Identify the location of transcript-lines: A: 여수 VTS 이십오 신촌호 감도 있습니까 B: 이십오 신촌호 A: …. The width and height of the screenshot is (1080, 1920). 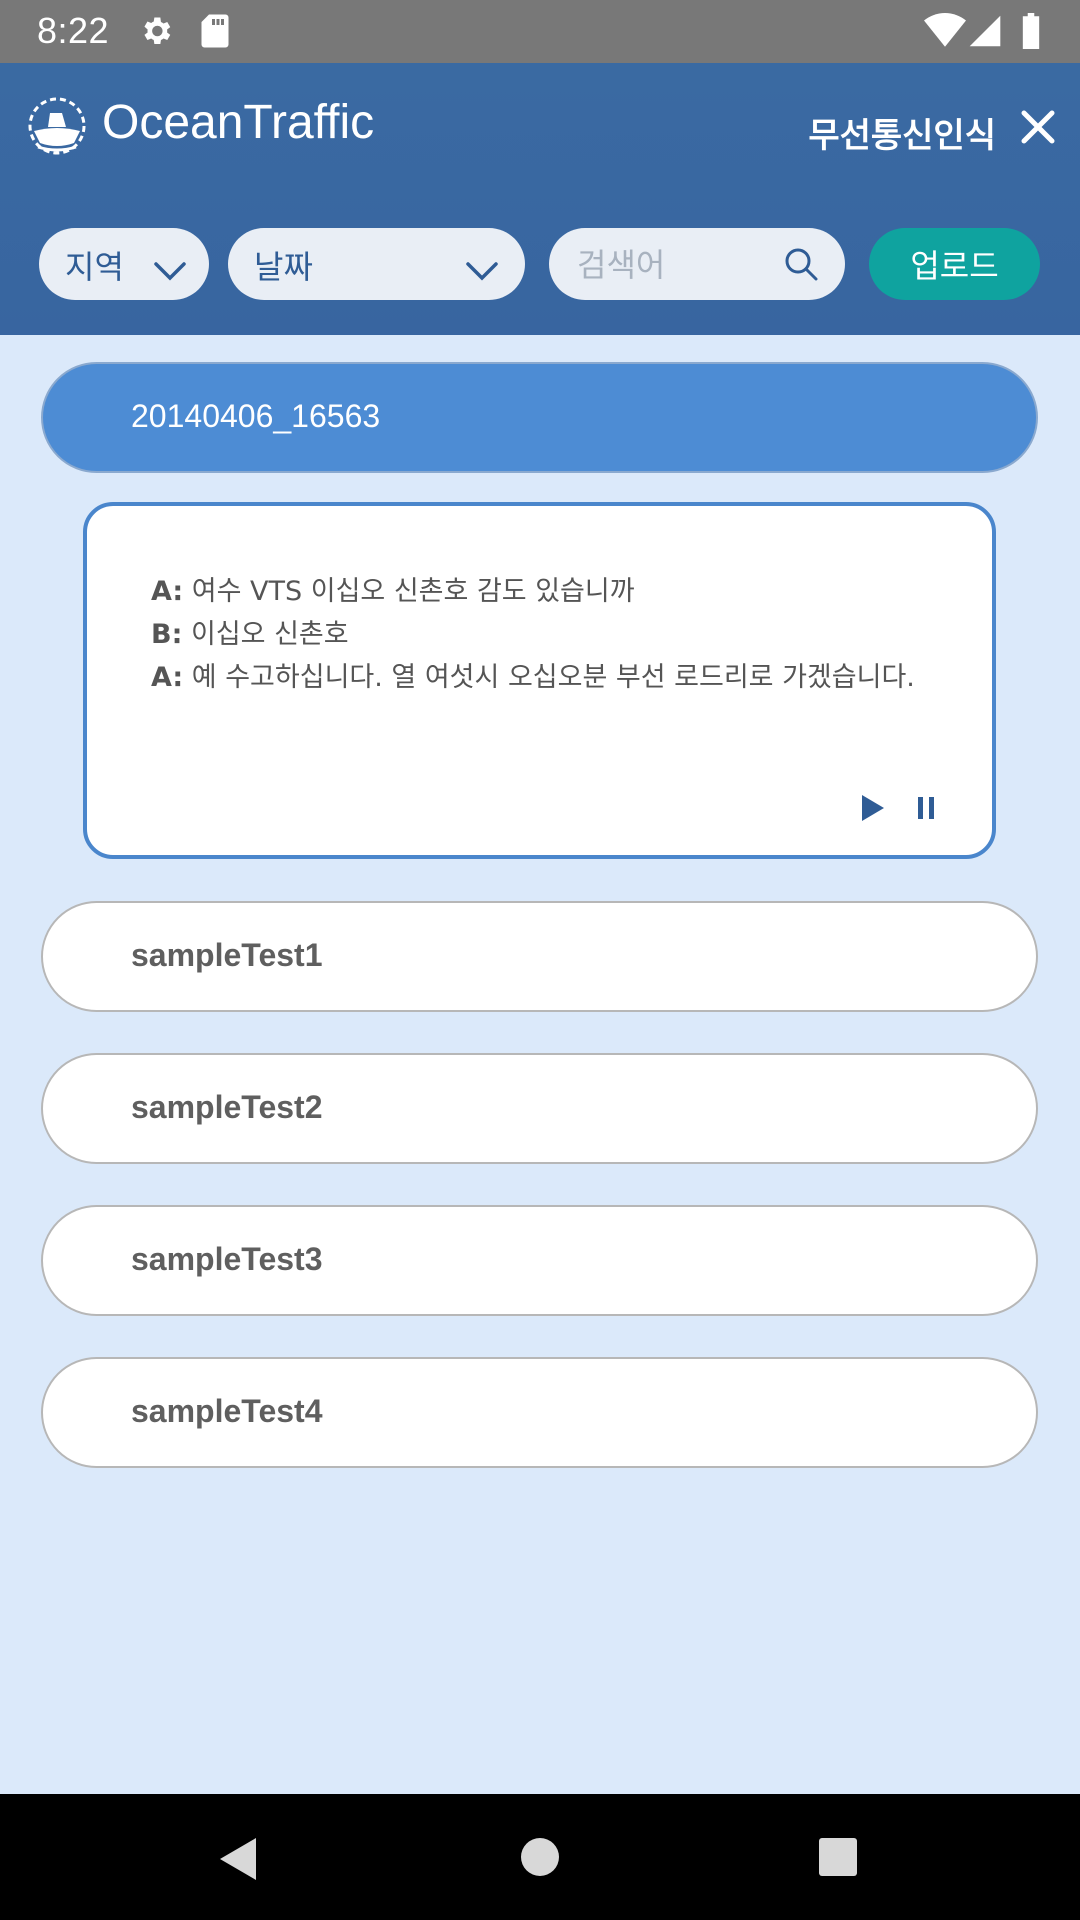
(546, 634).